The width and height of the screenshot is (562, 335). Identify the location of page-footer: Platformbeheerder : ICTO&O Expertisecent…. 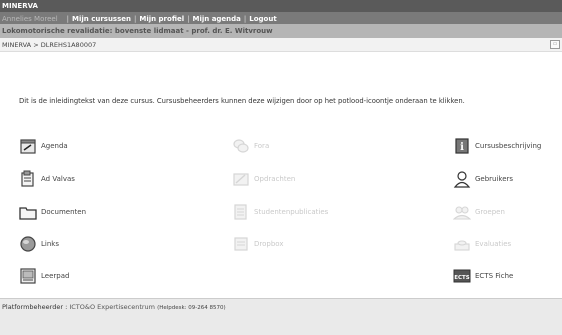
(281, 316).